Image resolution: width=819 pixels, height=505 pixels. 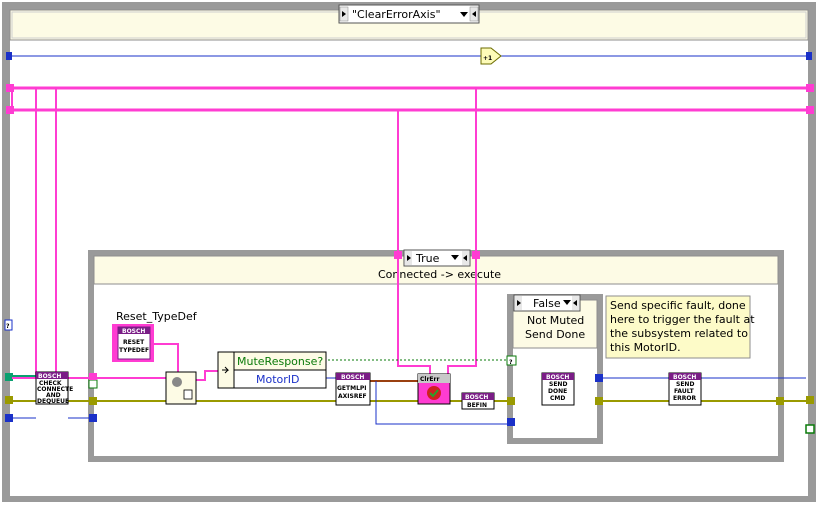 I want to click on svg-text: GETMLPI, so click(x=352, y=388).